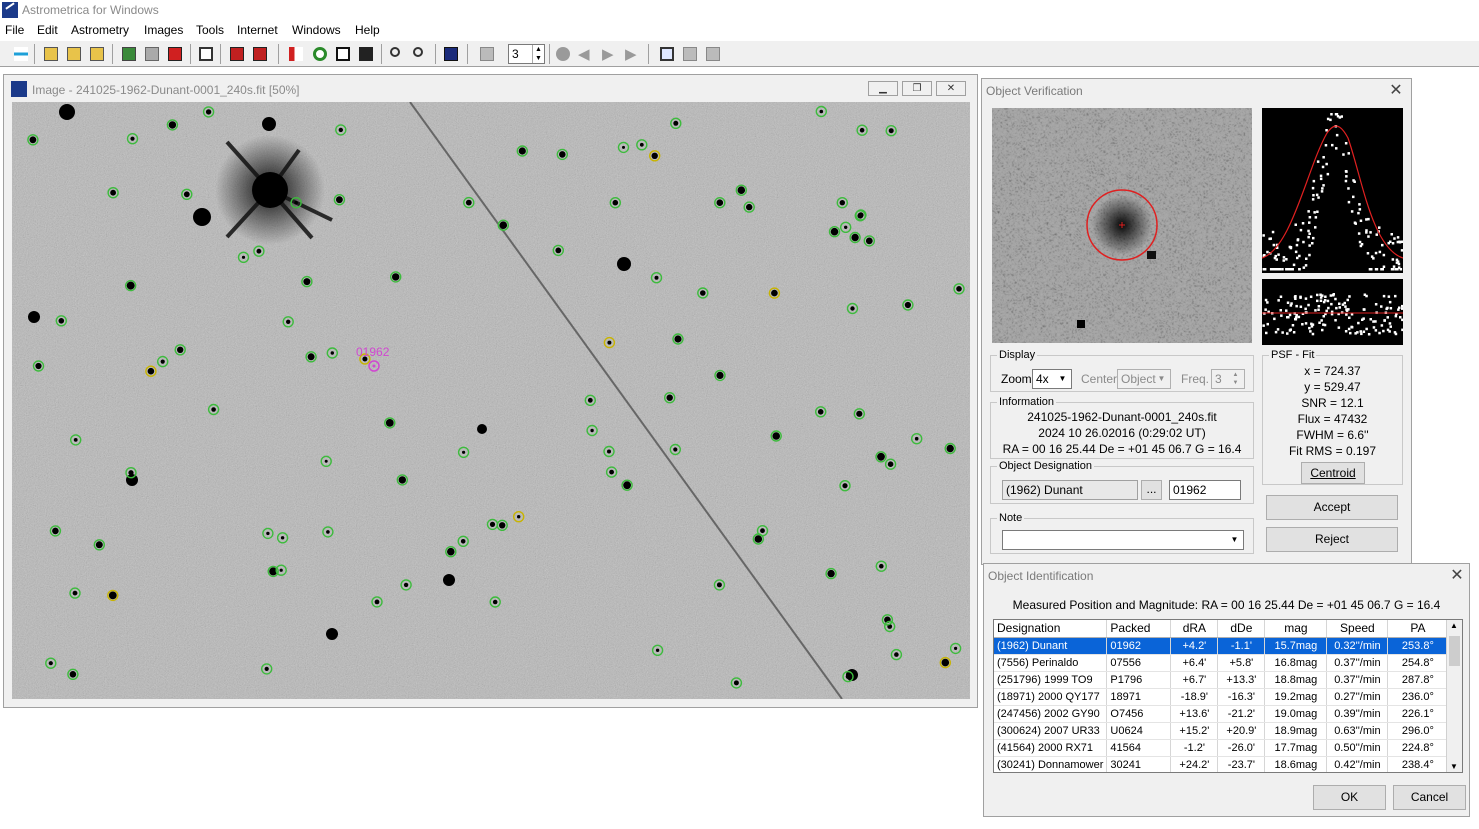 This screenshot has width=1479, height=829. What do you see at coordinates (175, 54) in the screenshot?
I see `settings-button` at bounding box center [175, 54].